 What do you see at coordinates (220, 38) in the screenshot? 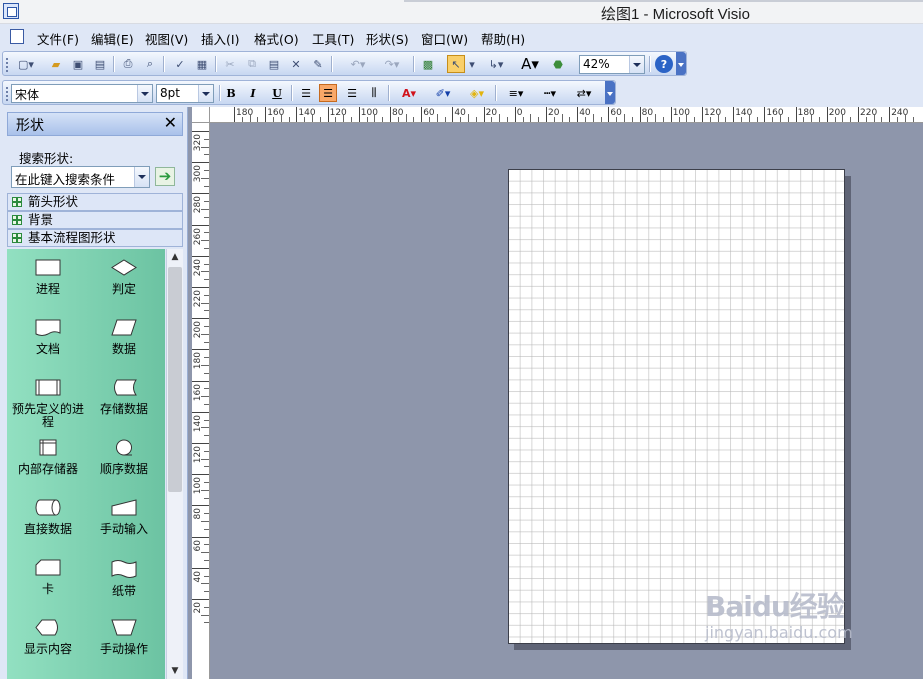
I see `menu-insert: 插入(I)` at bounding box center [220, 38].